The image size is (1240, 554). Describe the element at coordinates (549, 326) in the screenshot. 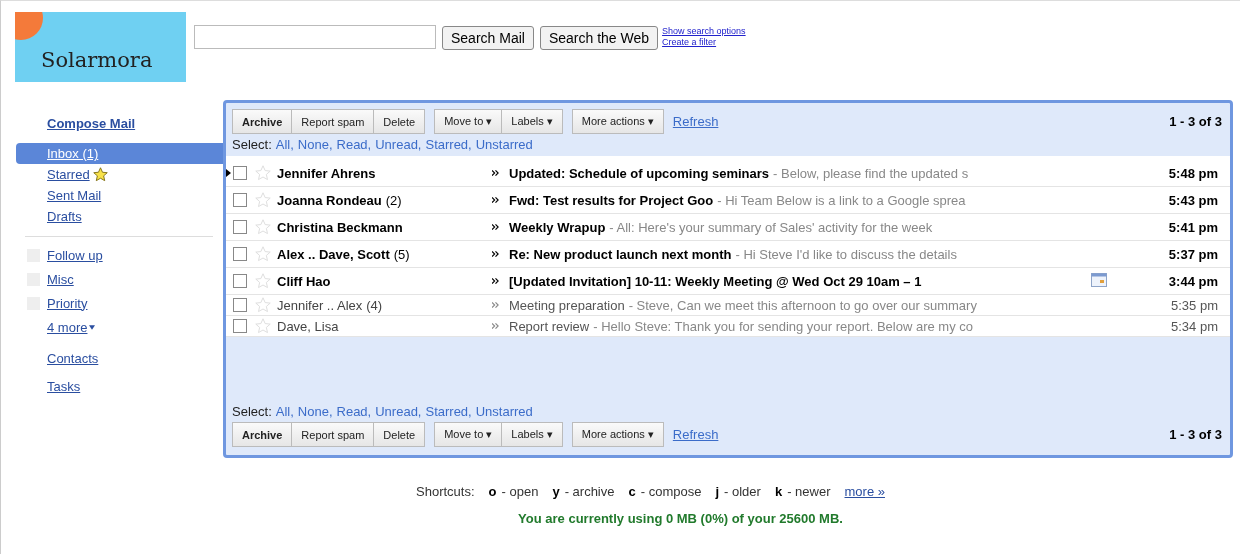

I see `message-subject: Report review` at that location.